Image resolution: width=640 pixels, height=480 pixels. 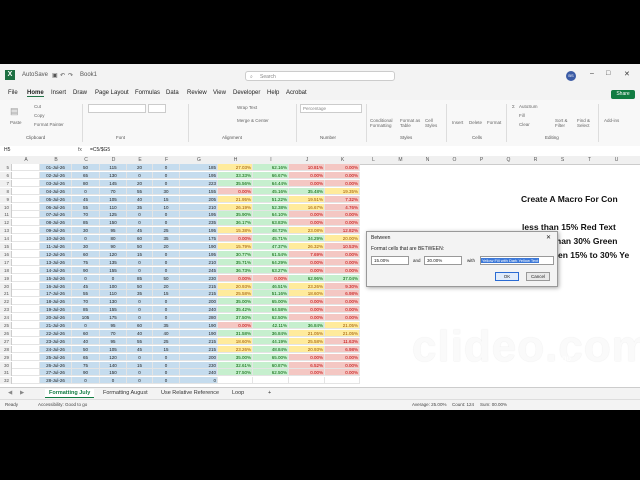 What do you see at coordinates (271, 167) in the screenshot?
I see `cell: 62.16%` at bounding box center [271, 167].